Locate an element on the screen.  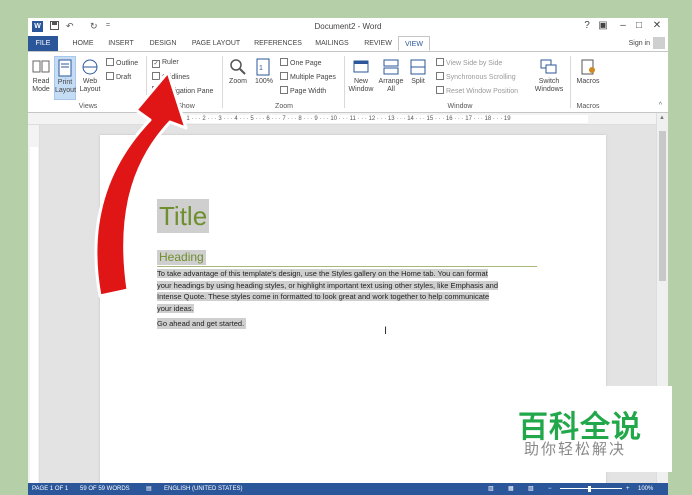
scroll-up-icon: ▲ is located at coordinates (662, 118).